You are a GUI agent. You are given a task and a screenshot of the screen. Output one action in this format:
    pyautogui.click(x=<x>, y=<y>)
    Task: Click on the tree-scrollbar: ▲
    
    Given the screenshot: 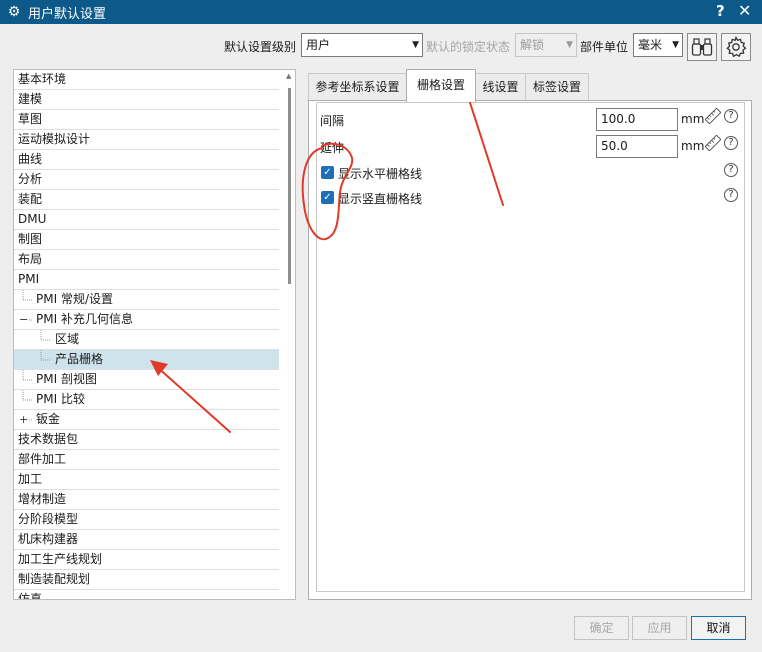 What is the action you would take?
    pyautogui.click(x=289, y=334)
    